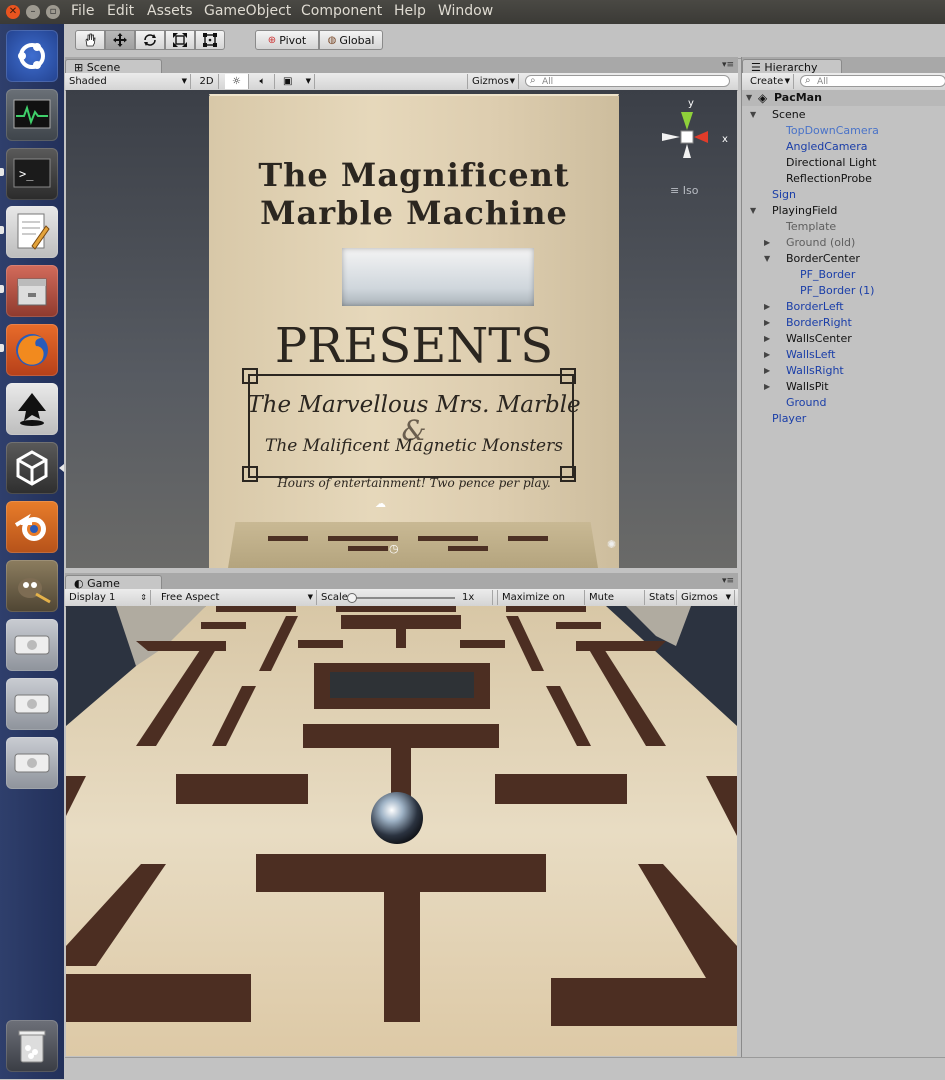  I want to click on system-monitor-icon, so click(32, 115).